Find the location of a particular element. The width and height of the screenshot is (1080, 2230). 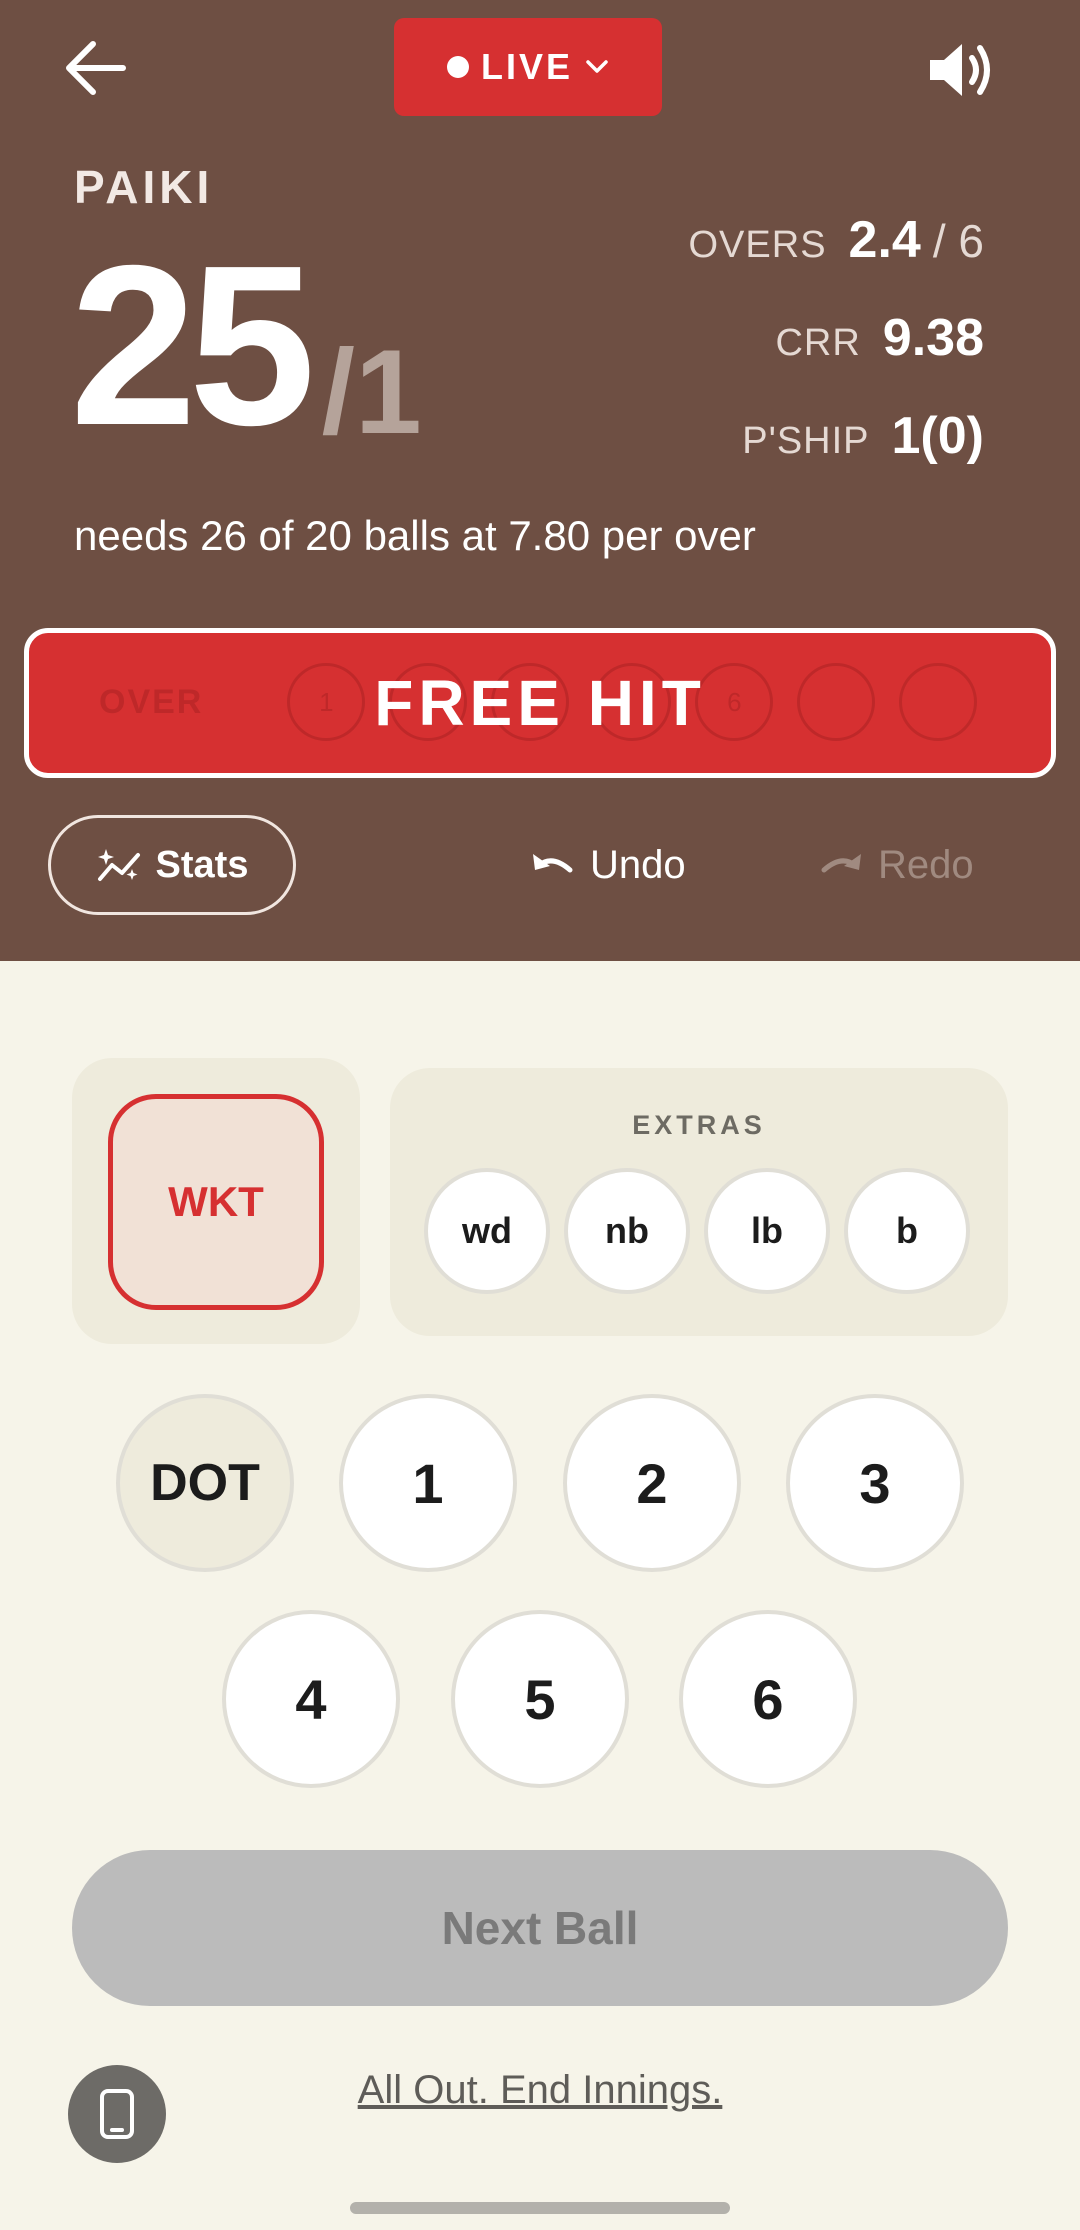

extras-card: EXTRAS wd nb lb b is located at coordinates (699, 1202).